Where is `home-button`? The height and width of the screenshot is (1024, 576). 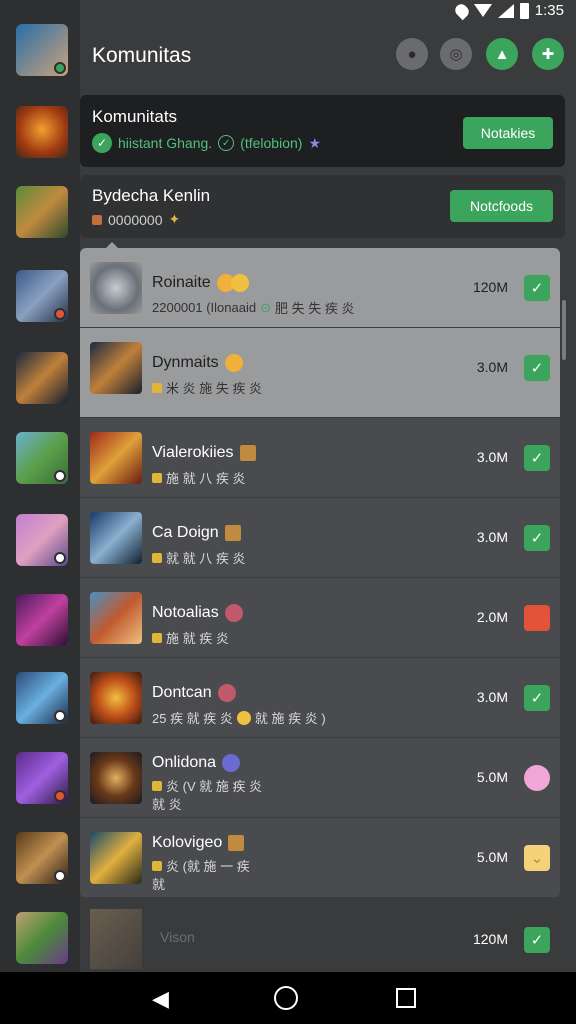
home-button is located at coordinates (286, 998).